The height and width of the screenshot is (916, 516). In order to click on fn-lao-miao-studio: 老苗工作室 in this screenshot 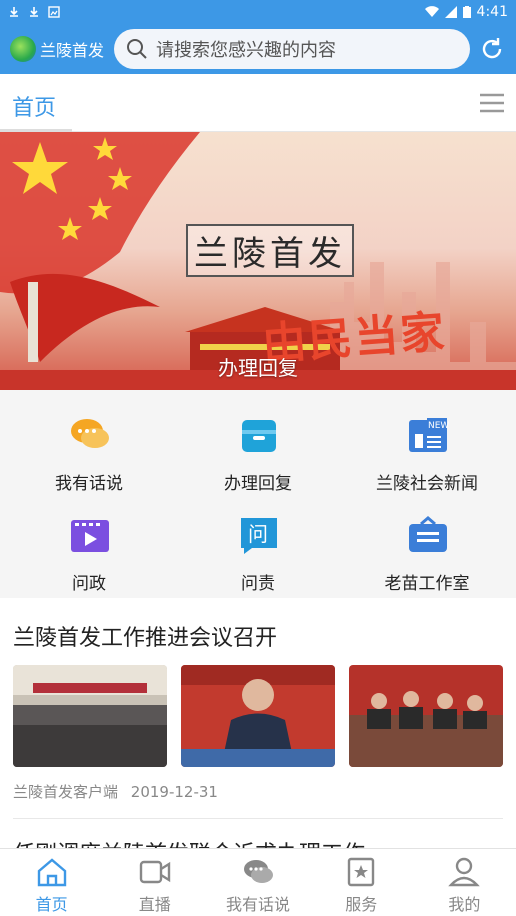, I will do `click(427, 544)`.